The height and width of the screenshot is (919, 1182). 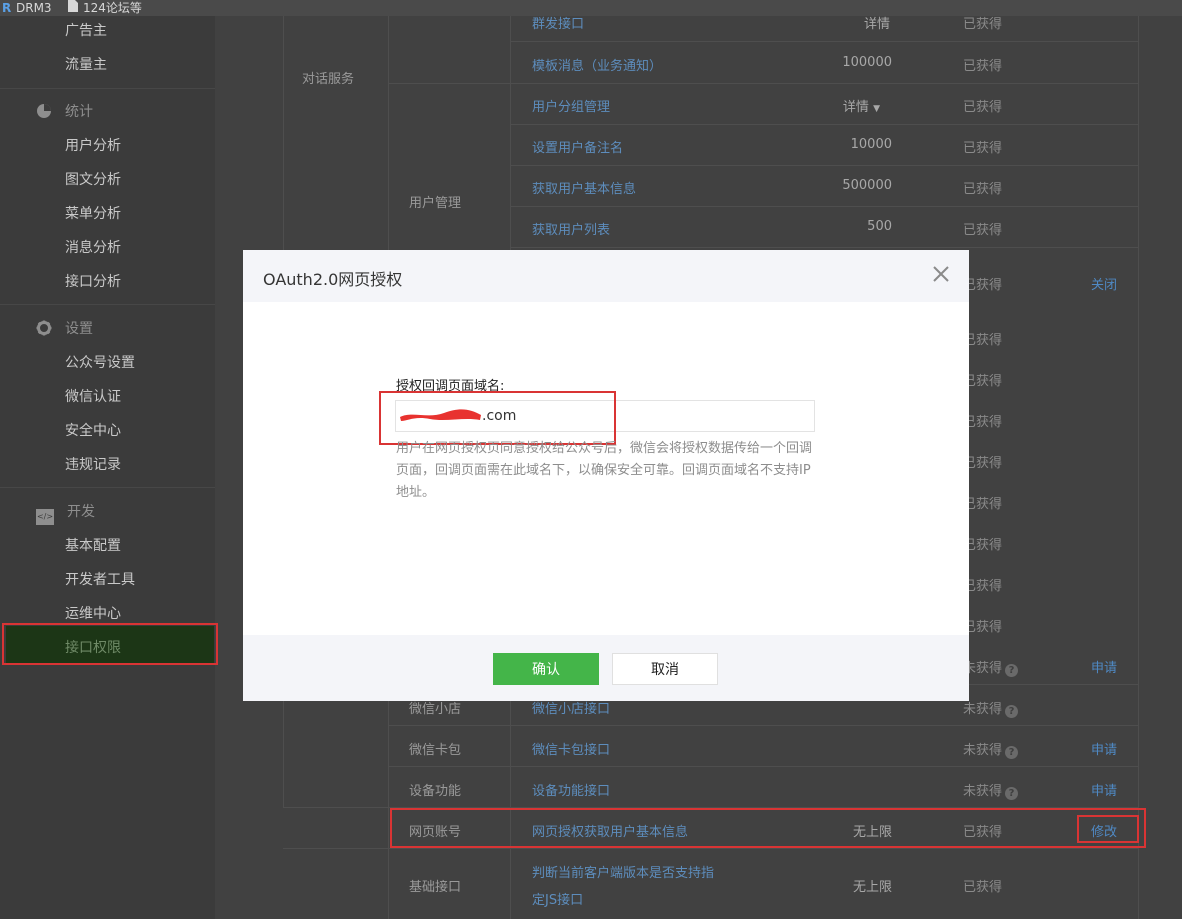 What do you see at coordinates (497, 418) in the screenshot?
I see `highlight-frame-input` at bounding box center [497, 418].